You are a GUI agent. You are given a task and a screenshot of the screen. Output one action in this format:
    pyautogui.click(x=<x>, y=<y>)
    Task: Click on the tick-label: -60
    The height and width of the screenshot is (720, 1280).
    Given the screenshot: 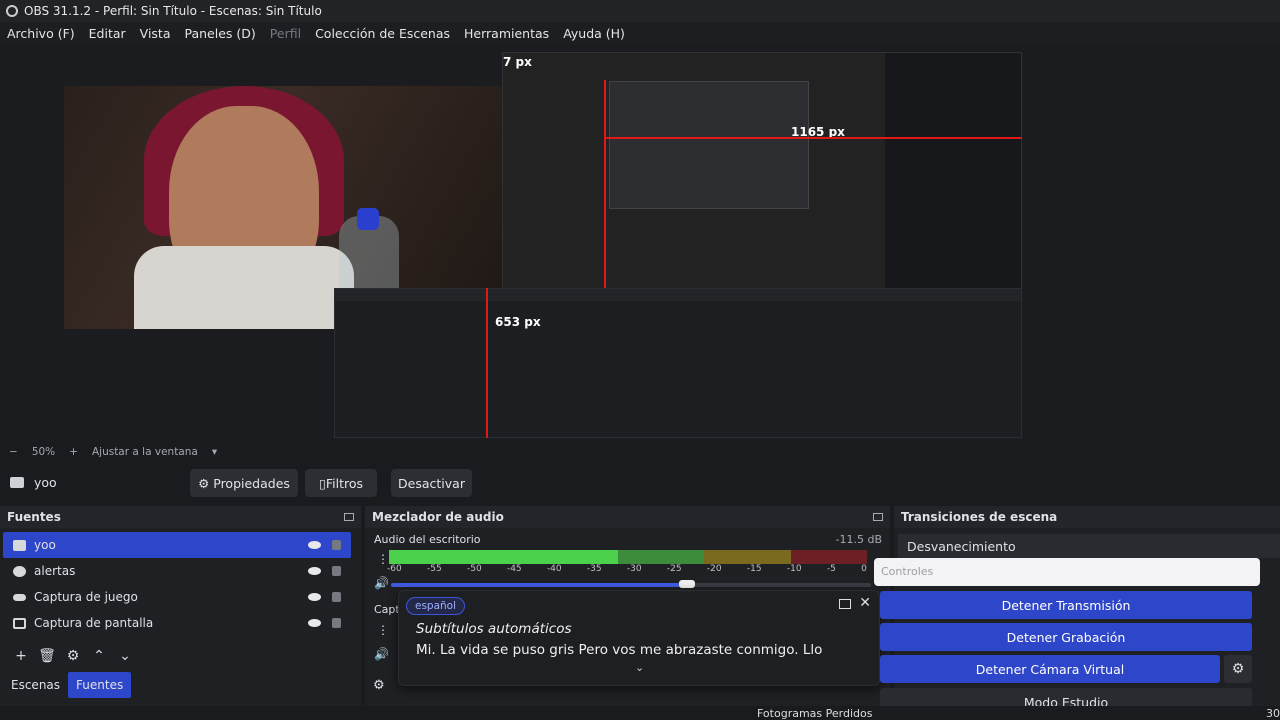 What is the action you would take?
    pyautogui.click(x=394, y=569)
    